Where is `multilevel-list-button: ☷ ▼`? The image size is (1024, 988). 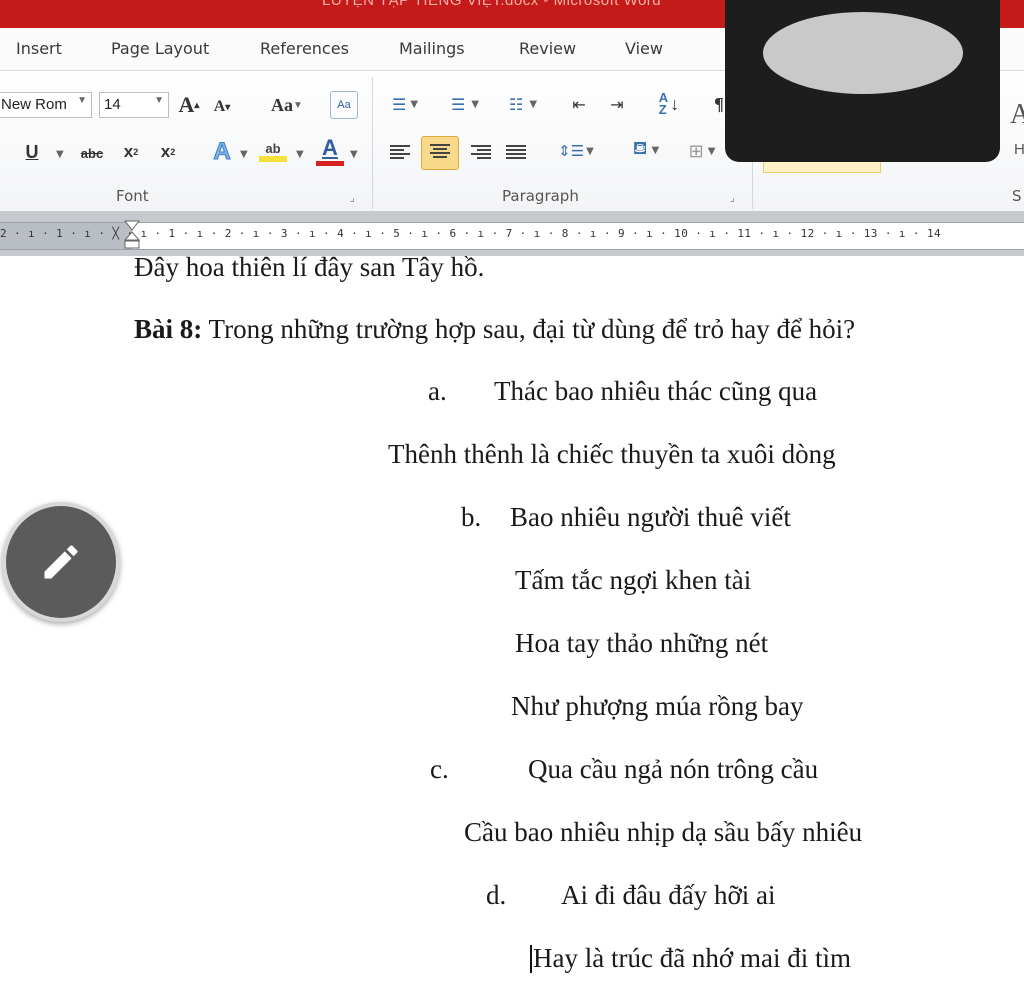 multilevel-list-button: ☷ ▼ is located at coordinates (523, 104).